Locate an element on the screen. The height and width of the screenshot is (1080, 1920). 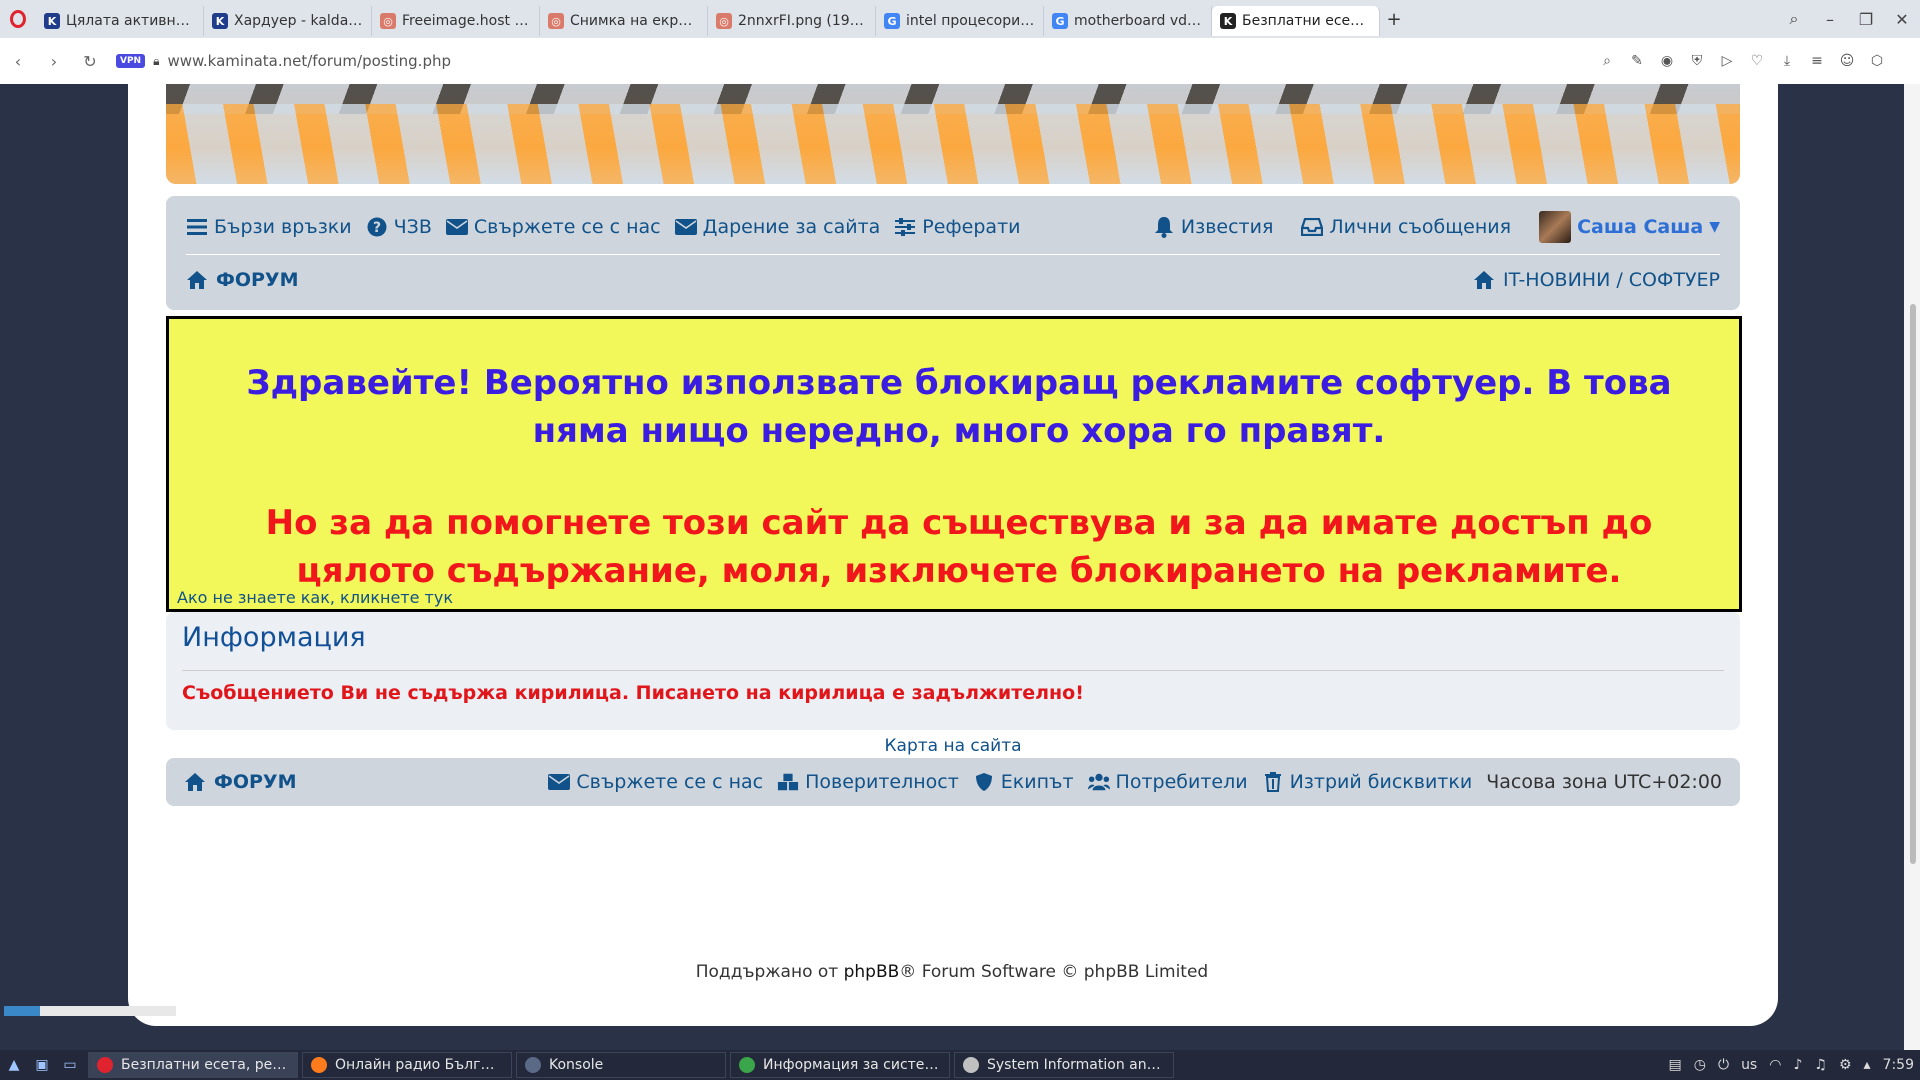
footer-team-label: Екипът is located at coordinates (1037, 782).